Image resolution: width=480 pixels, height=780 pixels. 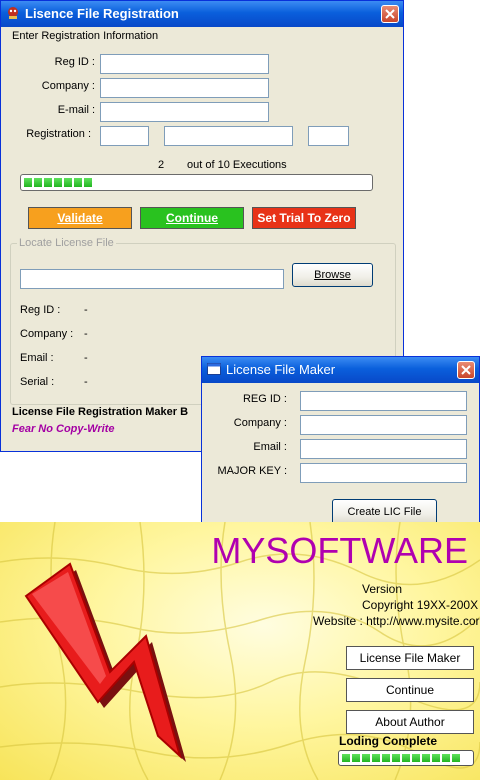 What do you see at coordinates (202, 14) in the screenshot?
I see `registration-titlebar: Lisence File Registration` at bounding box center [202, 14].